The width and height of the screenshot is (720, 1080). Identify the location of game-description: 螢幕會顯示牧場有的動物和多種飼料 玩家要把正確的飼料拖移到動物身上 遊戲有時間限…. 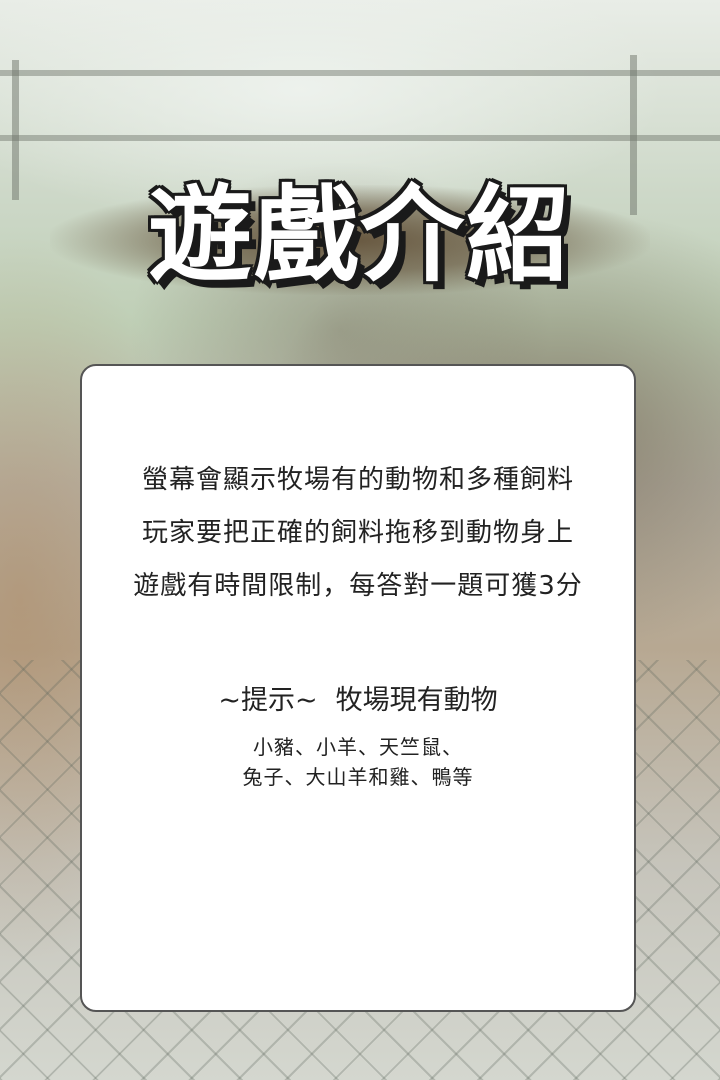
(358, 533).